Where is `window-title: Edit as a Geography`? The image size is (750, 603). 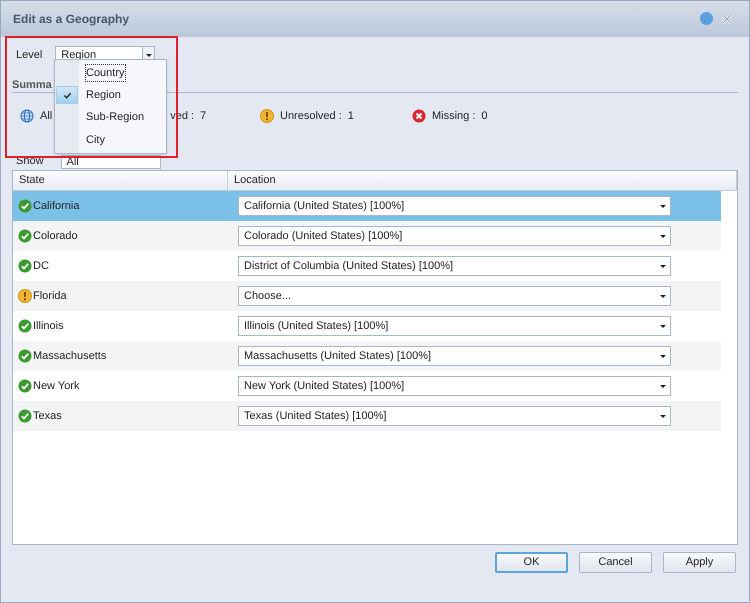
window-title: Edit as a Geography is located at coordinates (71, 19).